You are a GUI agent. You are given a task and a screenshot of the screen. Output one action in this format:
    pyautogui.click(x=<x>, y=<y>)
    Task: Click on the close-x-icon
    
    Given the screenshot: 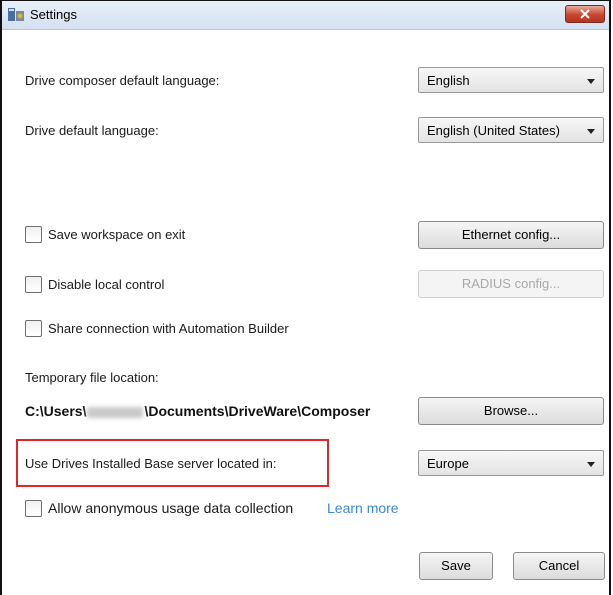 What is the action you would take?
    pyautogui.click(x=585, y=14)
    